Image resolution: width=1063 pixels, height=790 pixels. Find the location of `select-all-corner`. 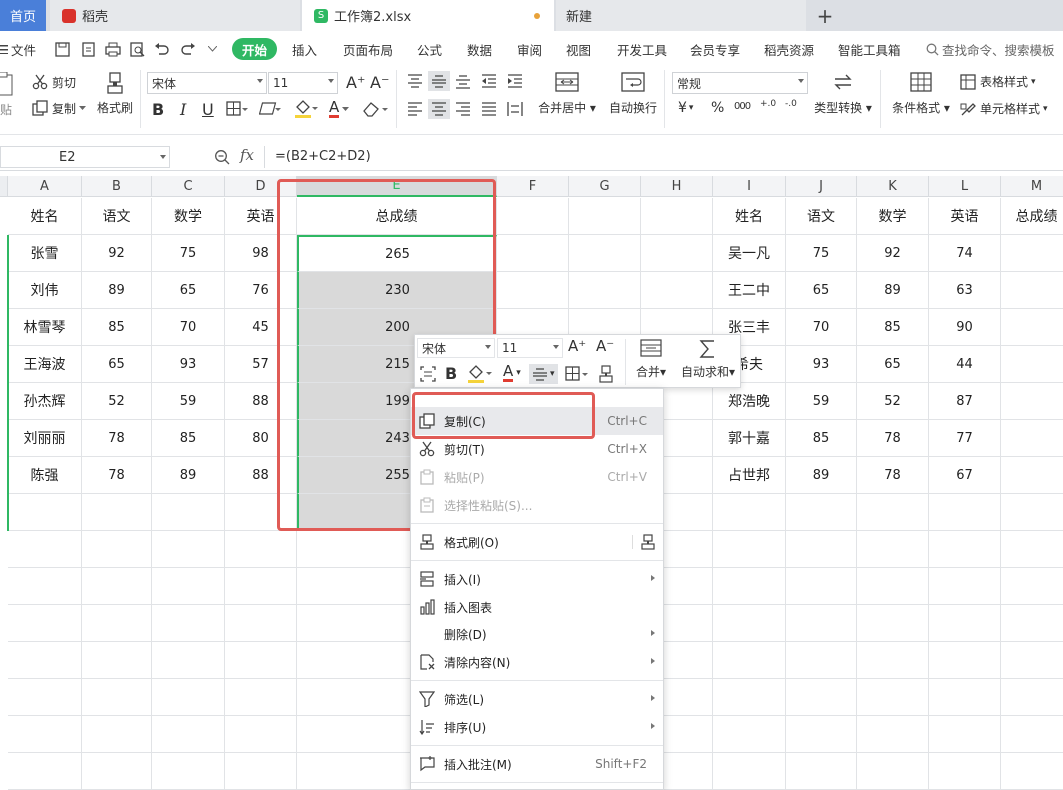

select-all-corner is located at coordinates (4, 186).